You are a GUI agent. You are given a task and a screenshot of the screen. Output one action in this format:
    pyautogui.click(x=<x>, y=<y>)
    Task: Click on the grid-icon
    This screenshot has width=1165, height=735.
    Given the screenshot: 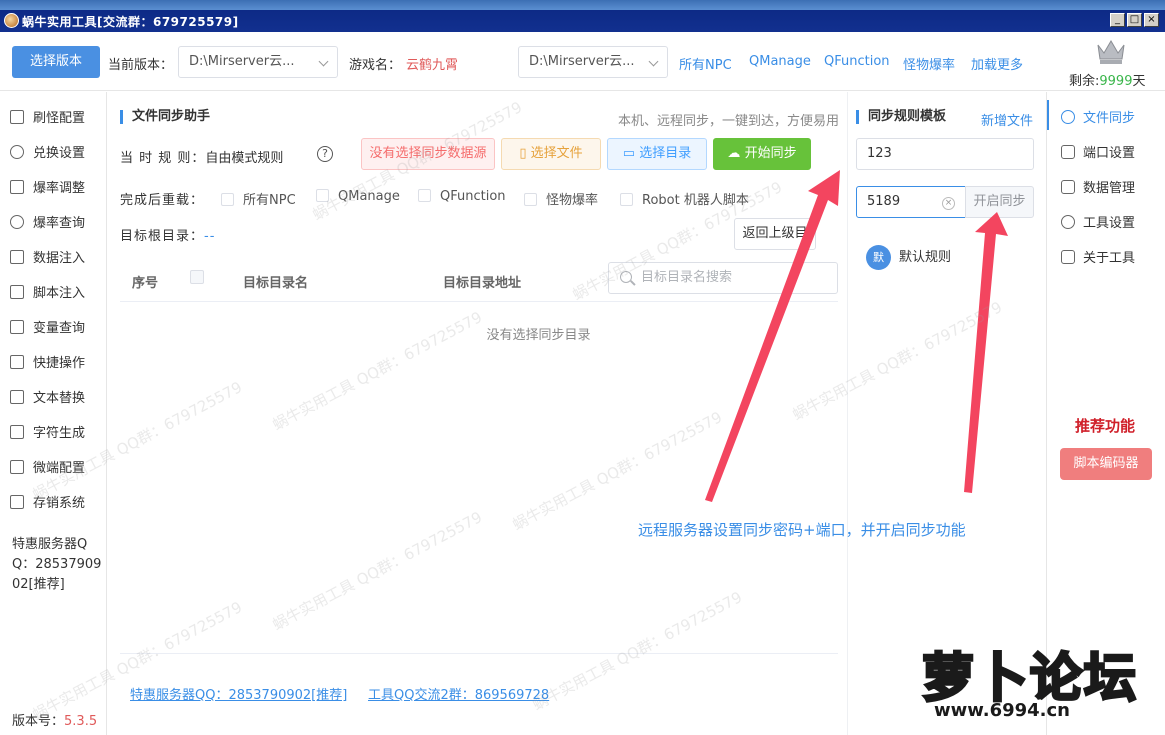 What is the action you would take?
    pyautogui.click(x=17, y=257)
    